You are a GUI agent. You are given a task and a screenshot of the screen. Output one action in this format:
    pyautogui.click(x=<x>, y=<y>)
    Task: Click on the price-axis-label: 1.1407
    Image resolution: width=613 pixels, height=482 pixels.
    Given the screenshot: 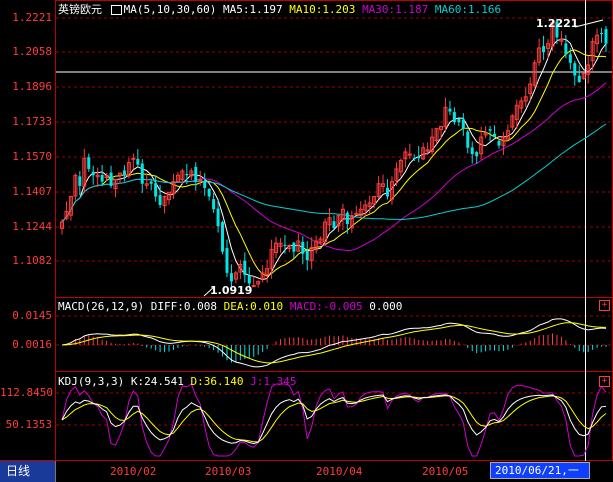 What is the action you would take?
    pyautogui.click(x=32, y=191)
    